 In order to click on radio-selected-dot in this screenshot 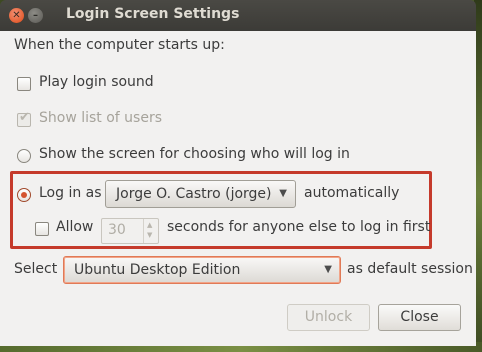, I will do `click(24, 195)`.